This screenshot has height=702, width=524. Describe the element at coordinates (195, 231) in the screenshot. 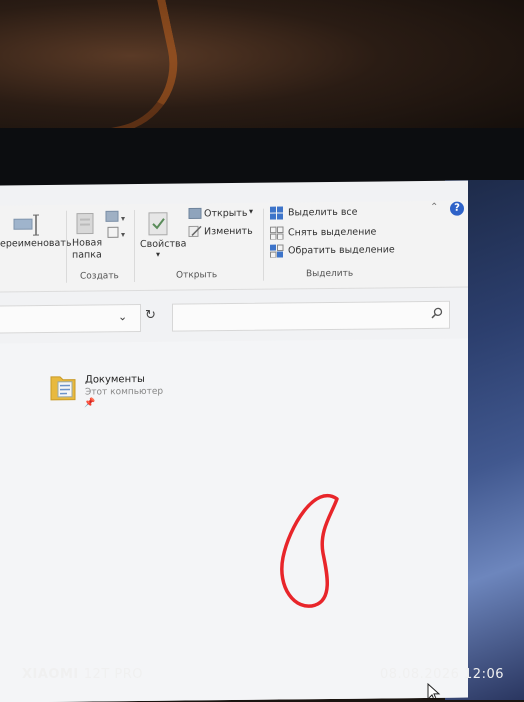

I see `edit-icon` at that location.